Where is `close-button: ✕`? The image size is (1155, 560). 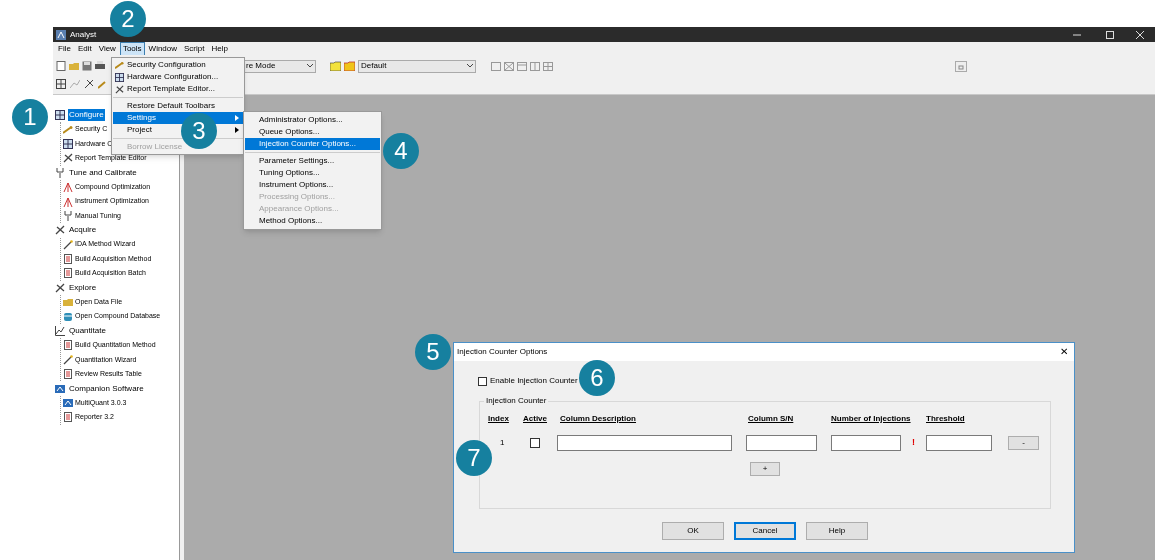 close-button: ✕ is located at coordinates (1065, 352).